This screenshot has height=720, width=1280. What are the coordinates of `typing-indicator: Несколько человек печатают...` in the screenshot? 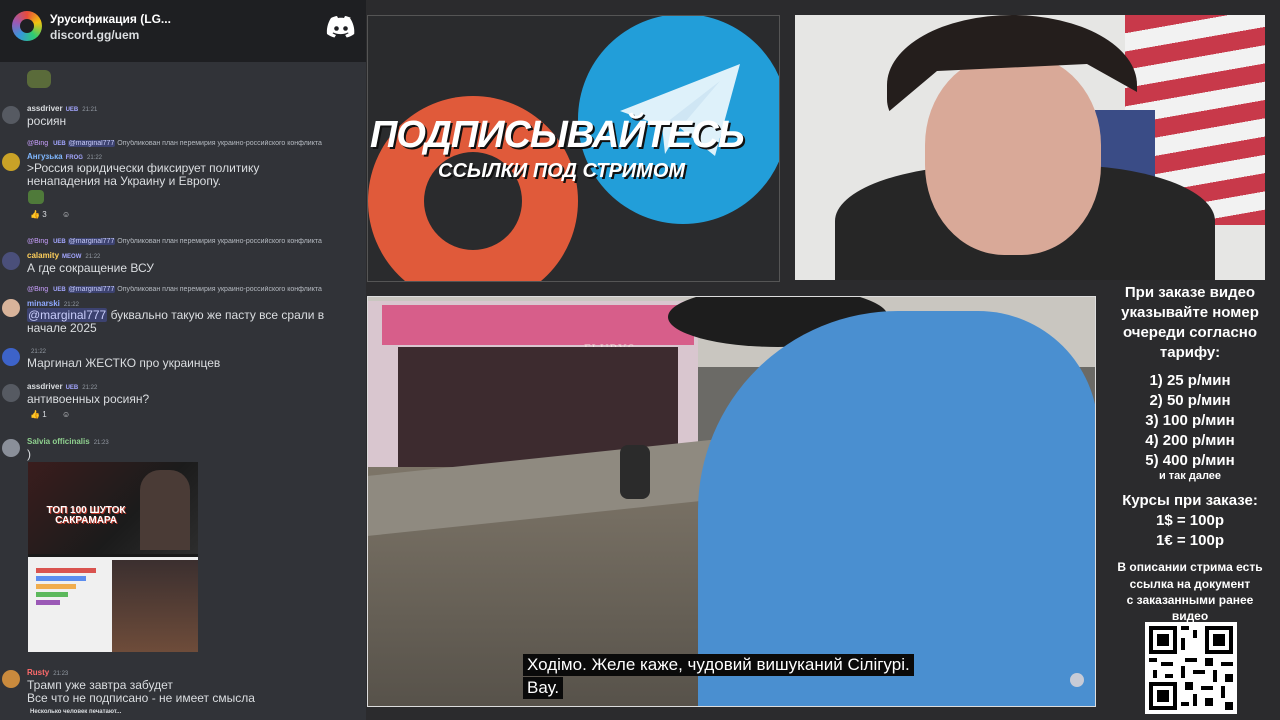 It's located at (76, 712).